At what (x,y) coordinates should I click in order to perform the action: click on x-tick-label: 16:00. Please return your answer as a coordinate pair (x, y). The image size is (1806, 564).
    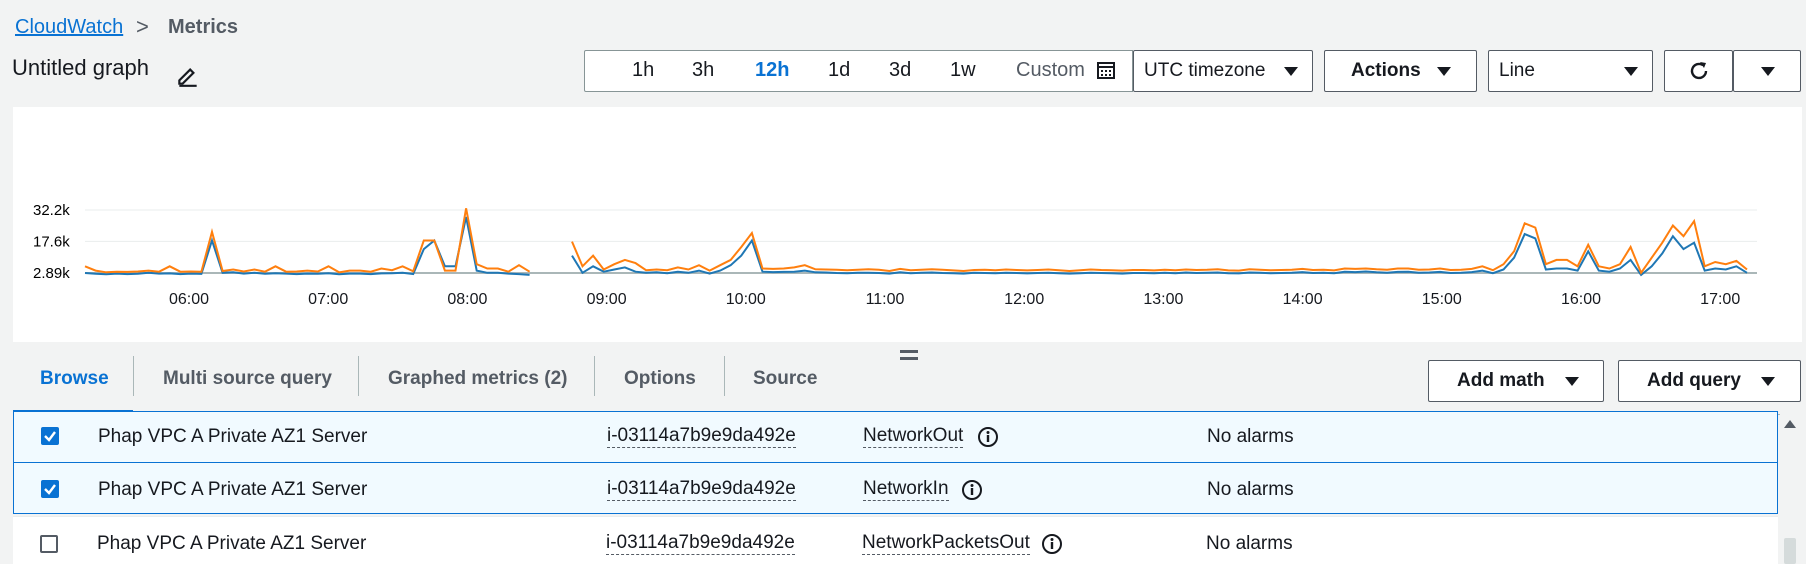
    Looking at the image, I should click on (1581, 299).